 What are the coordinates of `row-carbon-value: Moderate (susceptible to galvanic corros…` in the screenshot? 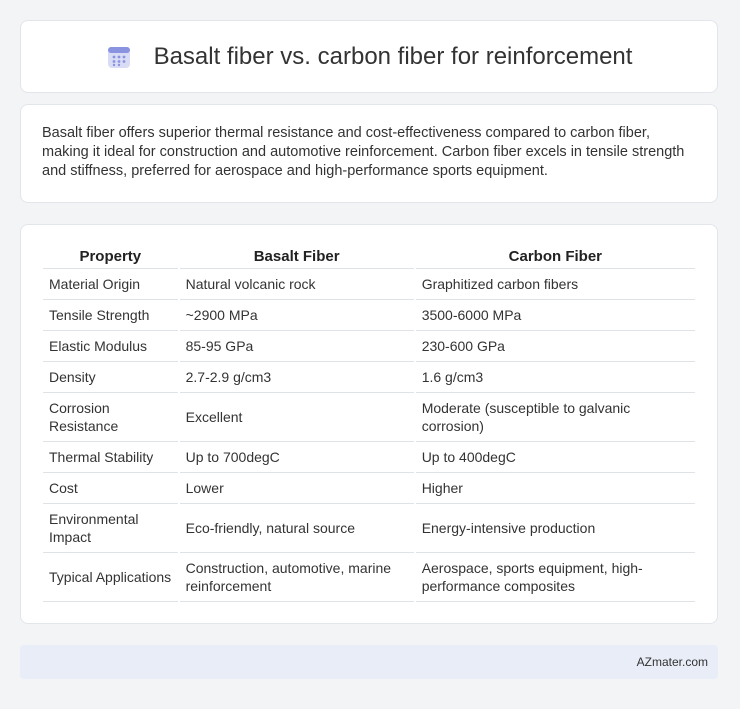 It's located at (555, 416).